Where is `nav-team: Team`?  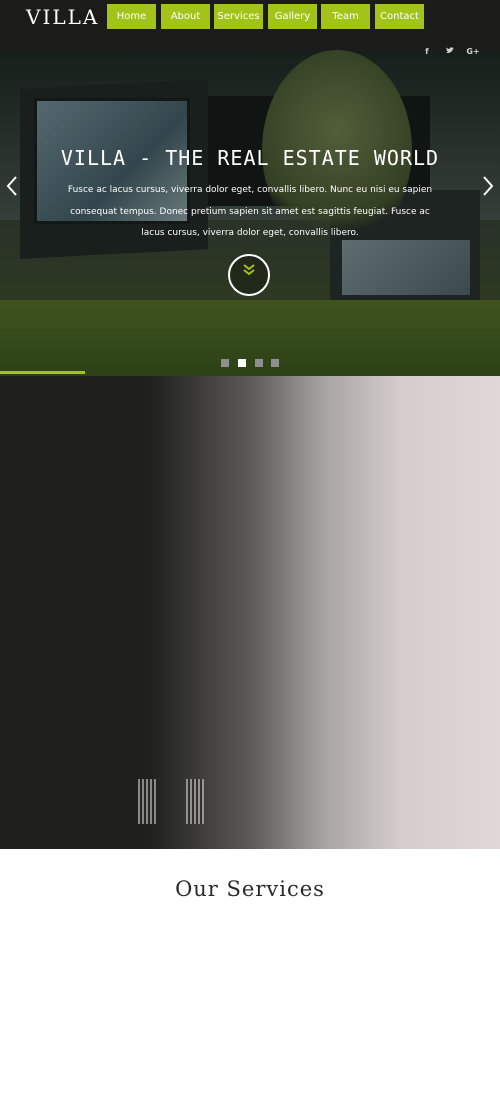 nav-team: Team is located at coordinates (345, 16).